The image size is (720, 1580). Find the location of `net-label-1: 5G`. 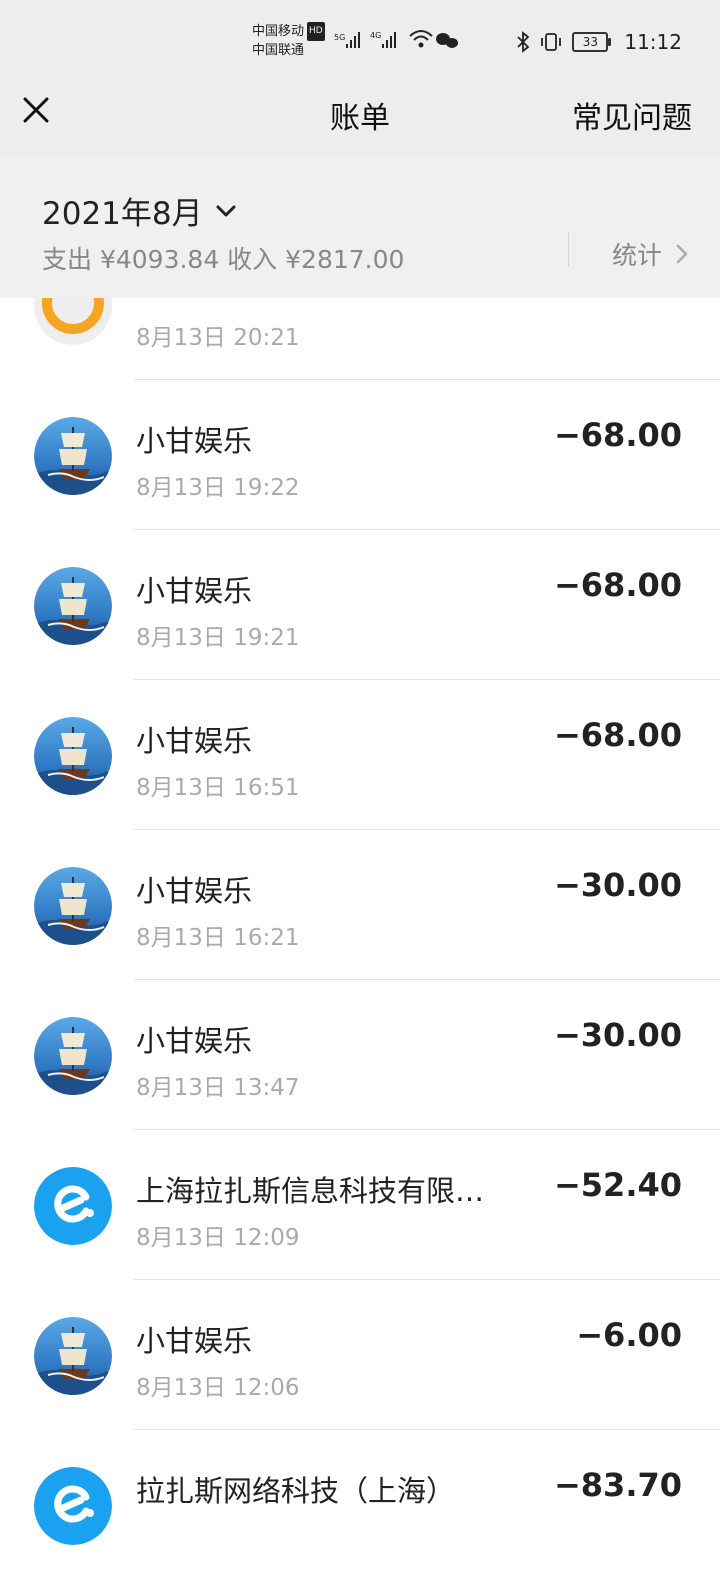

net-label-1: 5G is located at coordinates (339, 37).